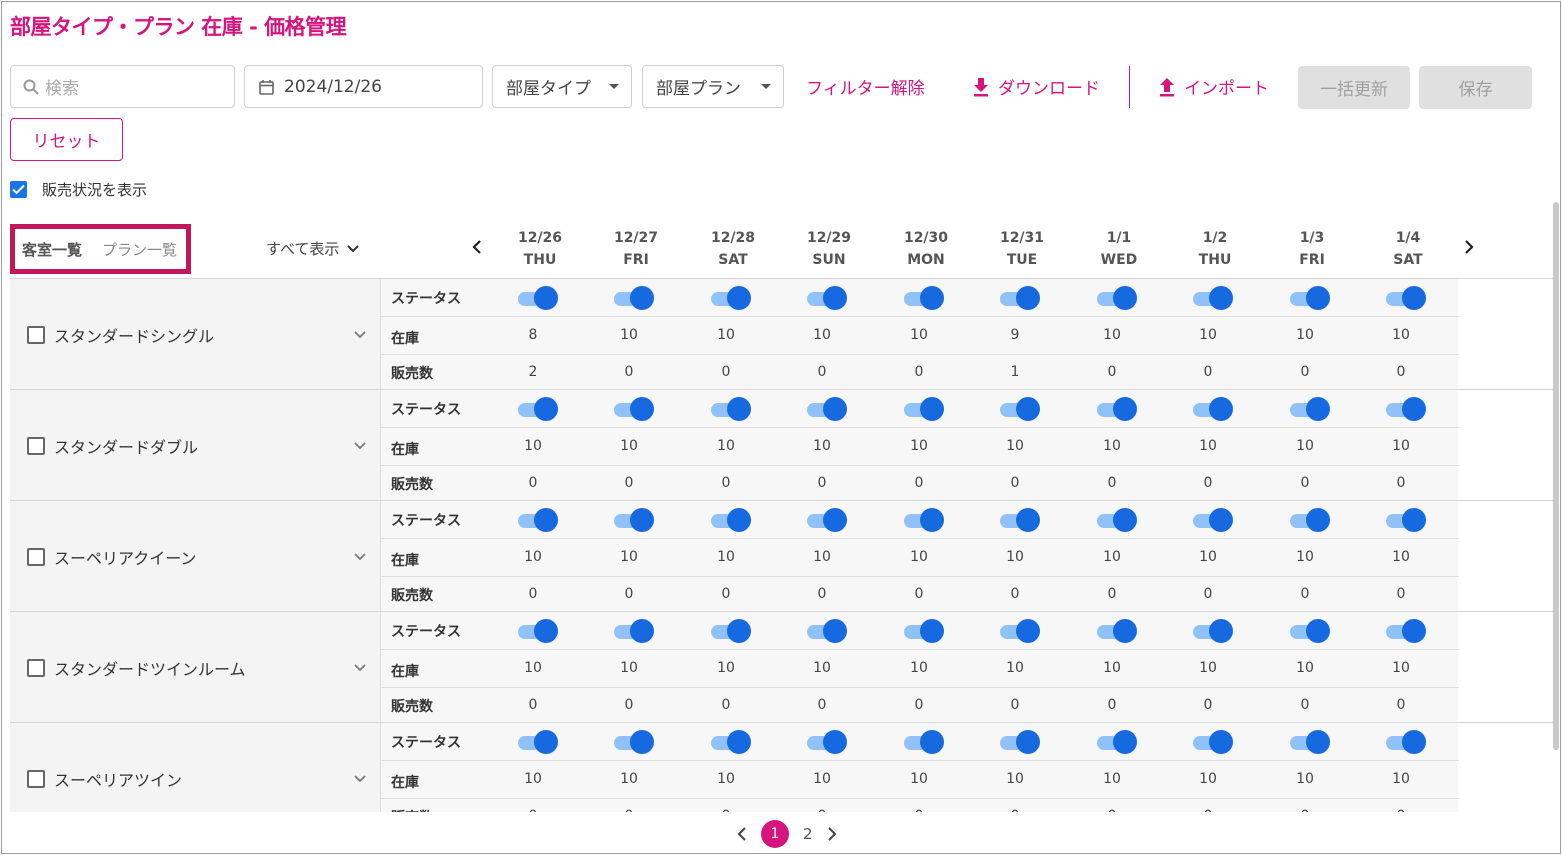  Describe the element at coordinates (775, 834) in the screenshot. I see `page-button-current: 1` at that location.